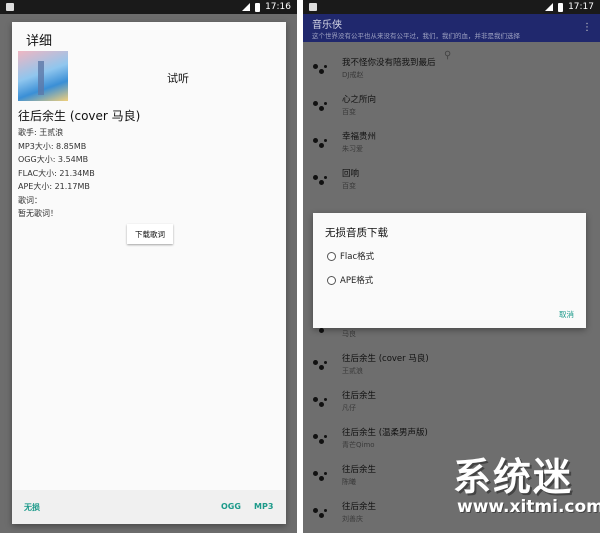 The image size is (600, 533). I want to click on ape-option: APE格式, so click(350, 280).